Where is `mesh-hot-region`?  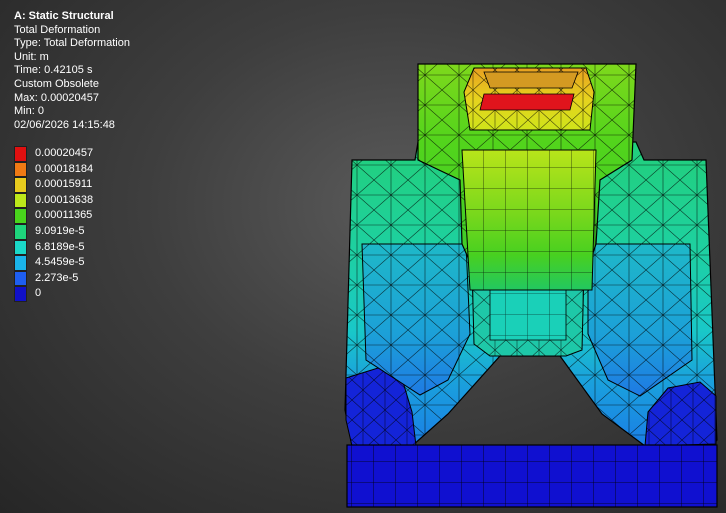 mesh-hot-region is located at coordinates (529, 99).